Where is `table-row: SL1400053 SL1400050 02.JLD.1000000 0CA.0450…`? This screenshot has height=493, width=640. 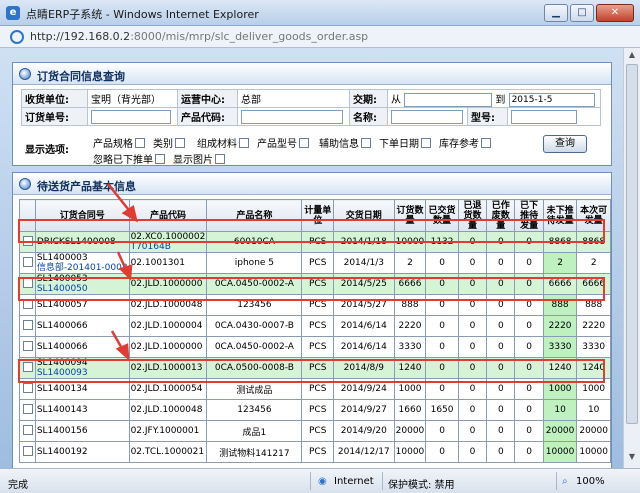
table-row: SL1400053 SL1400050 02.JLD.1000000 0CA.0450… is located at coordinates (315, 284).